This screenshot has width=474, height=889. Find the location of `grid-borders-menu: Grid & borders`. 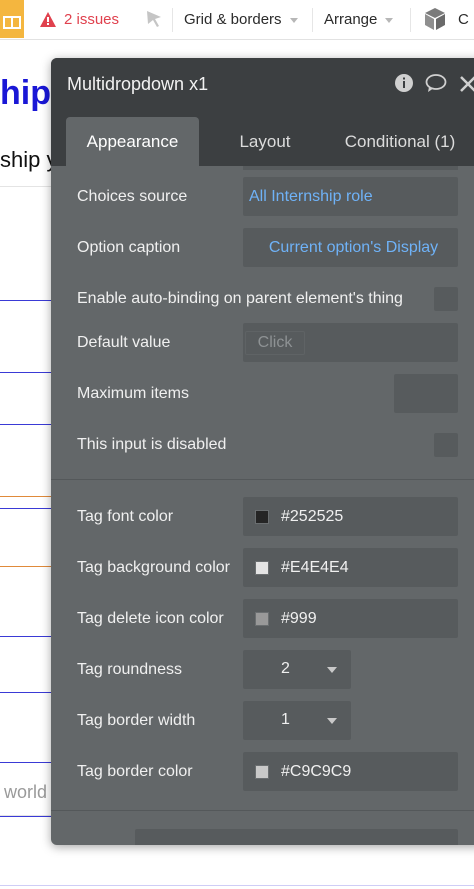

grid-borders-menu: Grid & borders is located at coordinates (241, 19).